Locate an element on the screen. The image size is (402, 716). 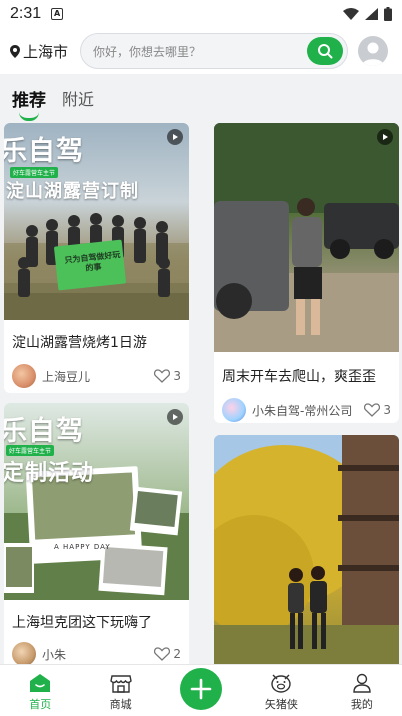
user-avatar is located at coordinates (373, 51).